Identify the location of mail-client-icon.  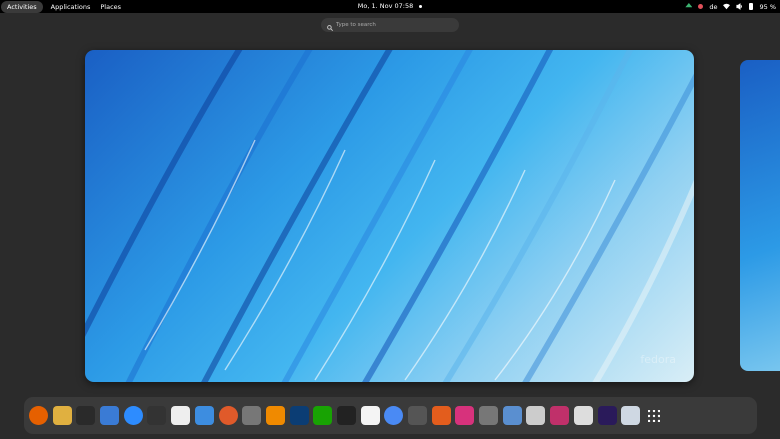
(110, 415).